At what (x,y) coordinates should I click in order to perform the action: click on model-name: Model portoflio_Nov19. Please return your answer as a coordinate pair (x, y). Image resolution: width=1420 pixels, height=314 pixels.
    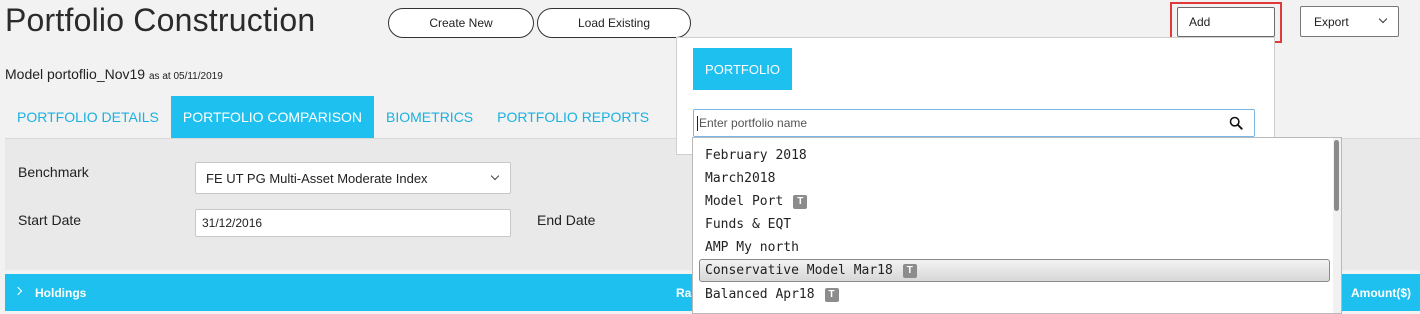
    Looking at the image, I should click on (75, 74).